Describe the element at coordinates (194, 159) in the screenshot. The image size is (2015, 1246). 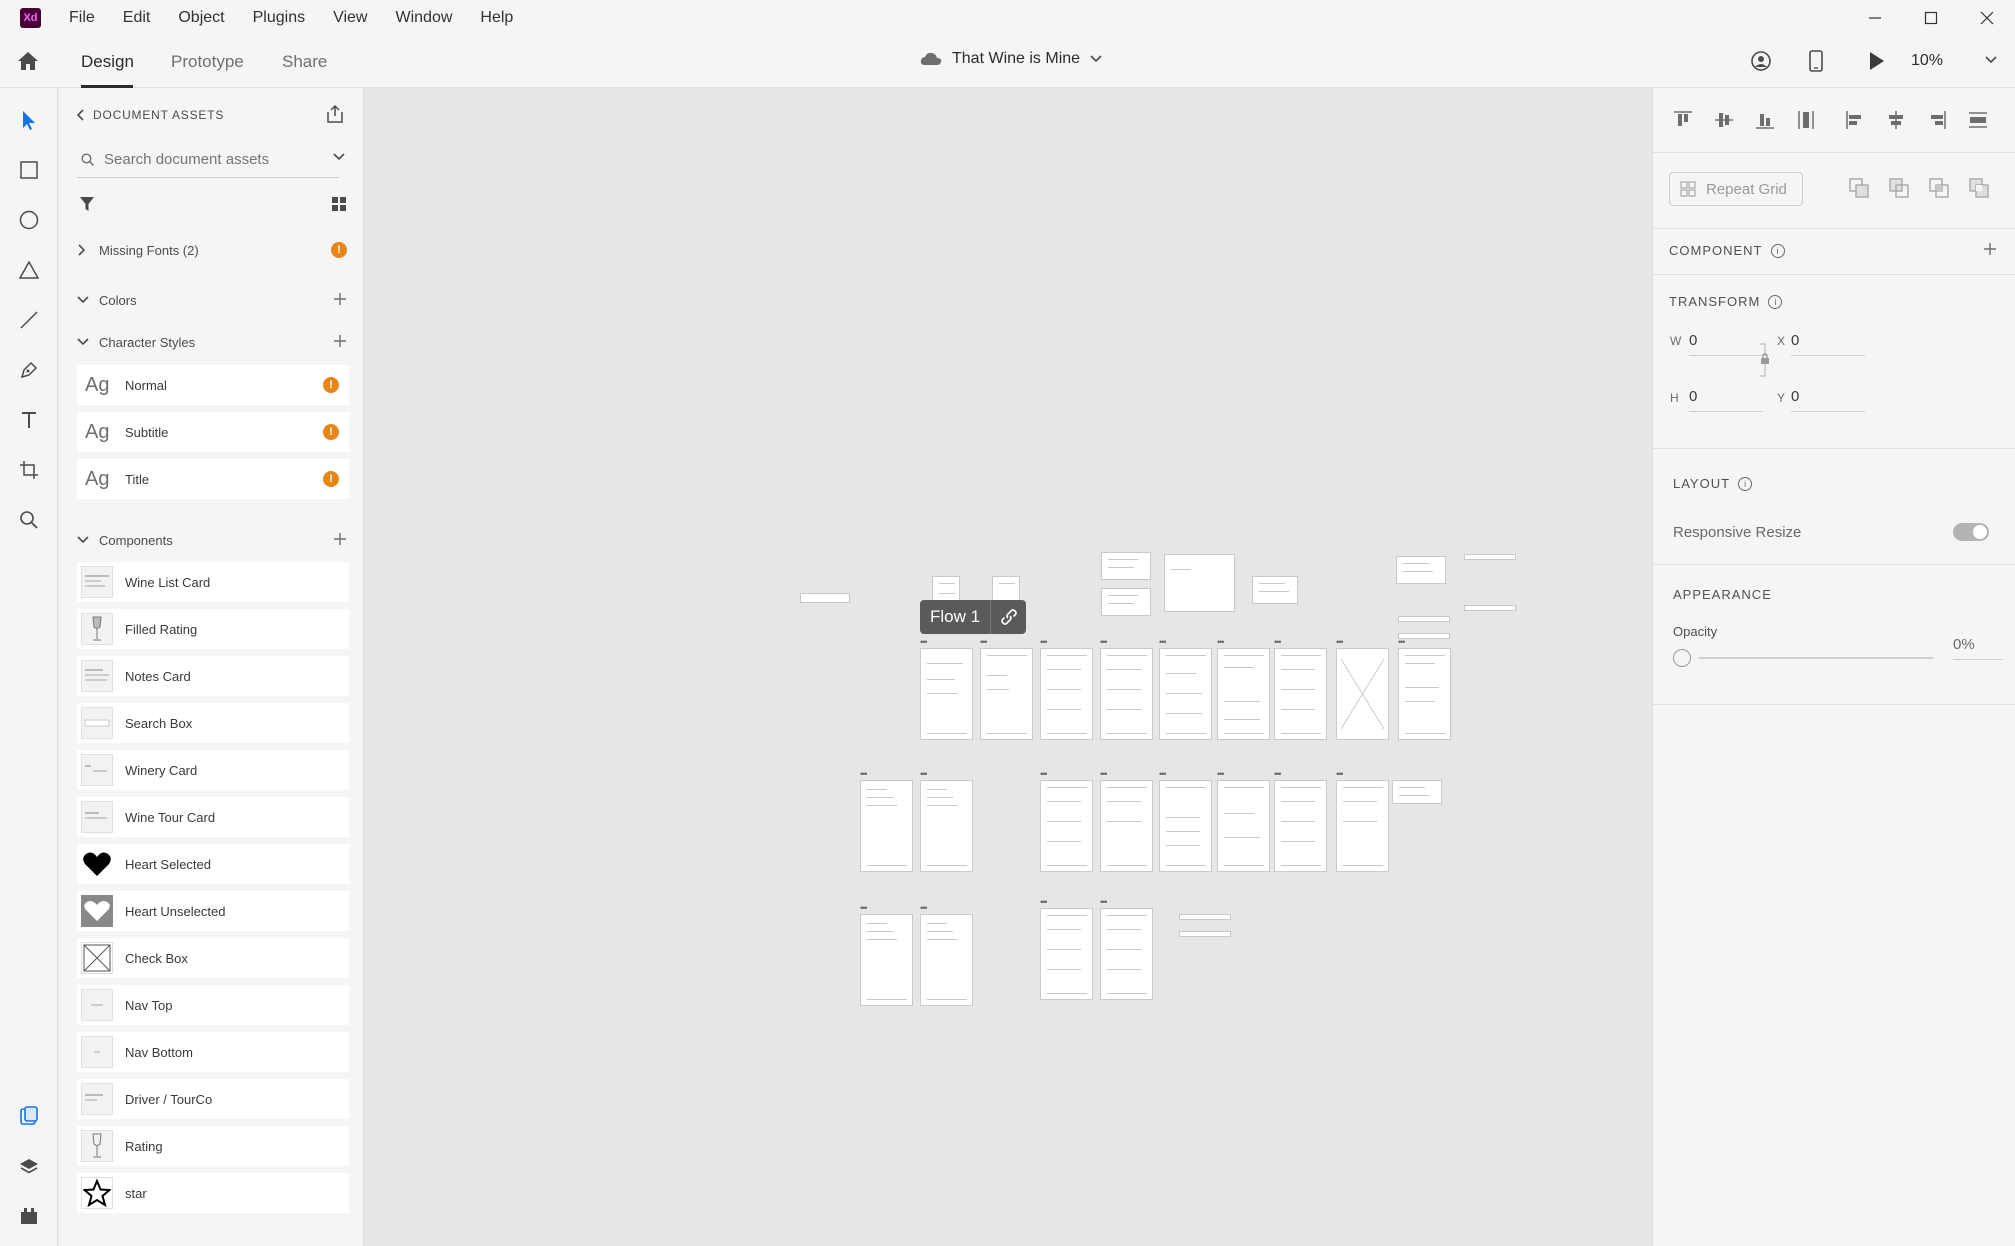
I see `search-input` at that location.